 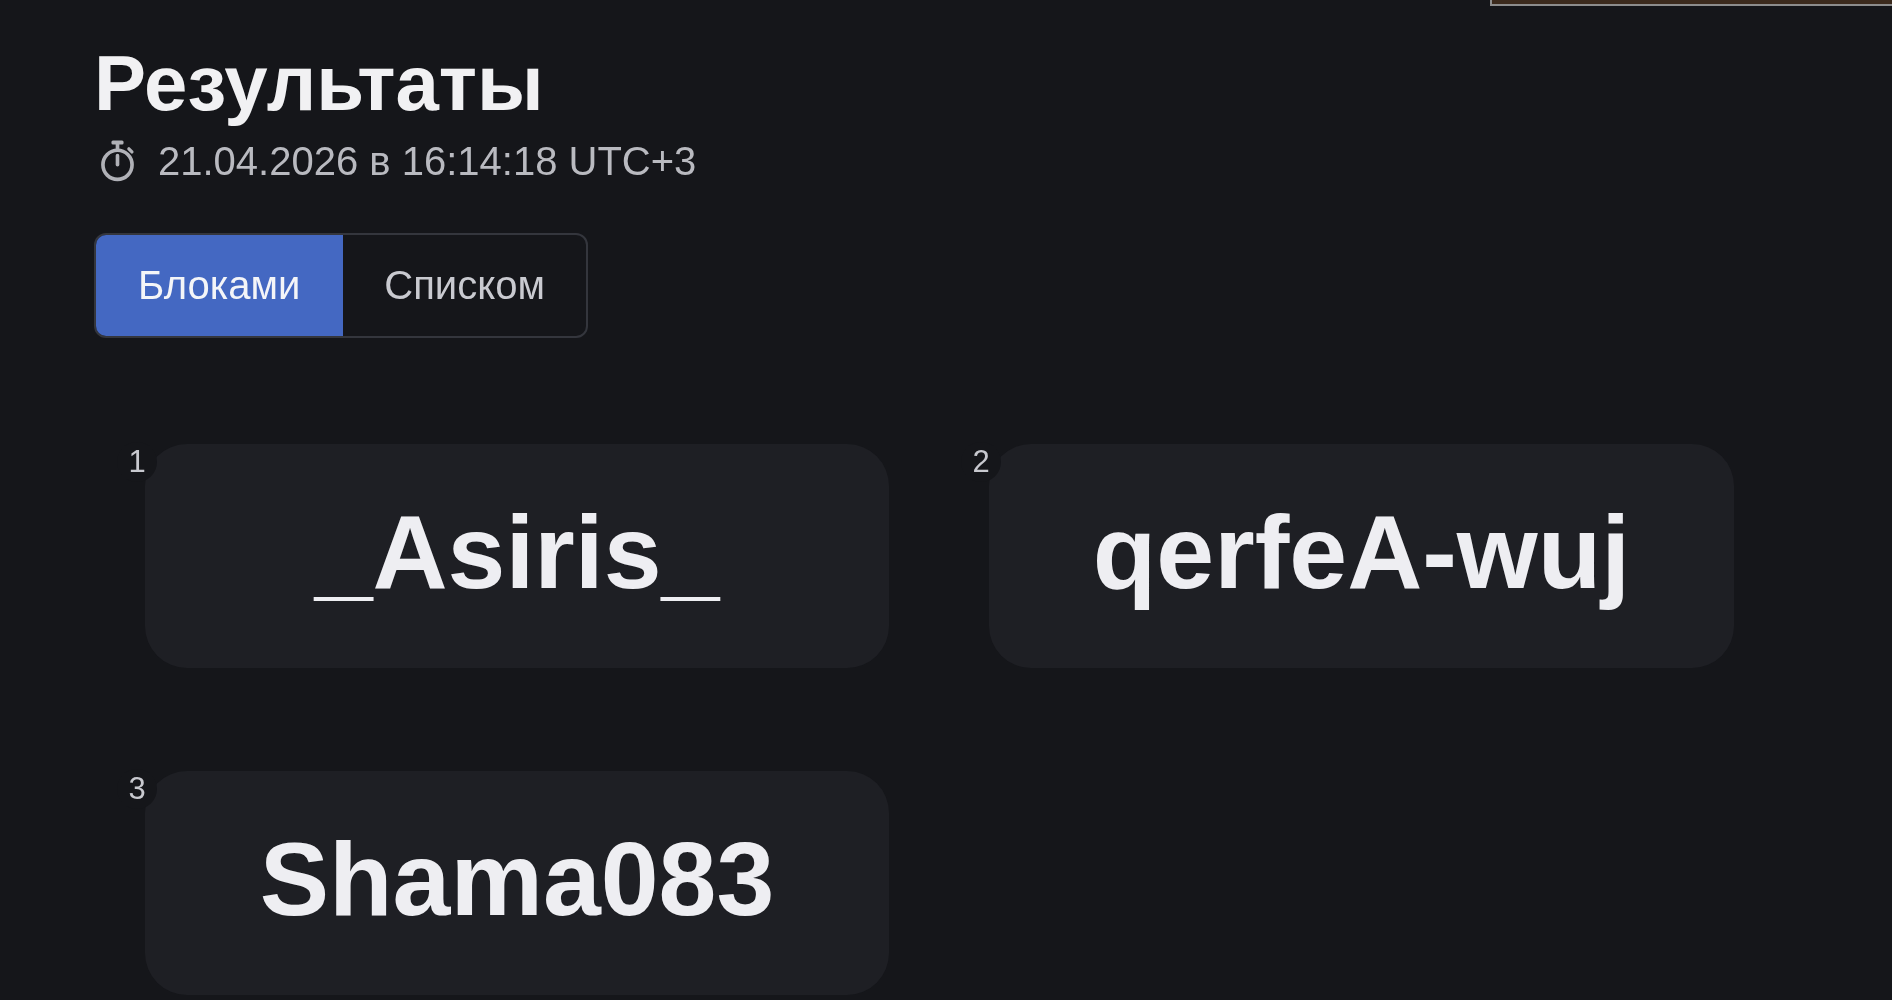 What do you see at coordinates (117, 161) in the screenshot?
I see `stopwatch-icon` at bounding box center [117, 161].